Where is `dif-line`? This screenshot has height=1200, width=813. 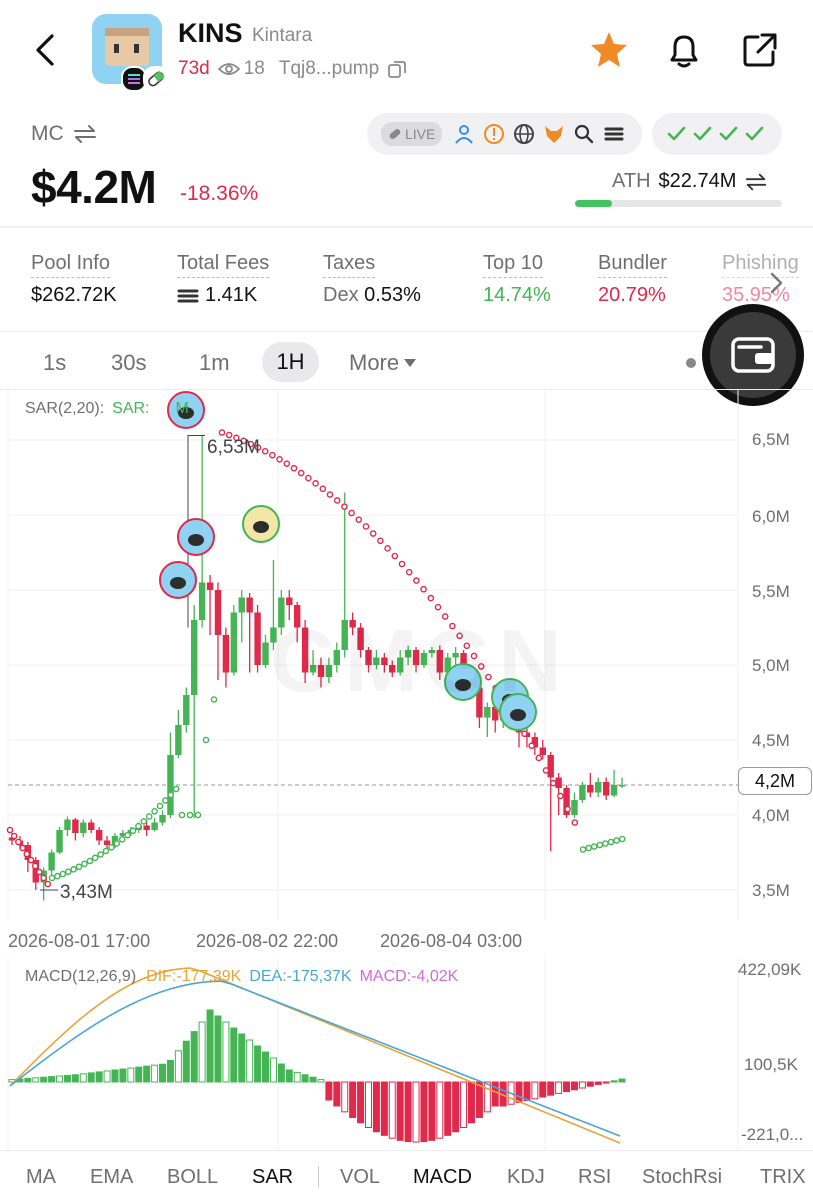 dif-line is located at coordinates (315, 1055).